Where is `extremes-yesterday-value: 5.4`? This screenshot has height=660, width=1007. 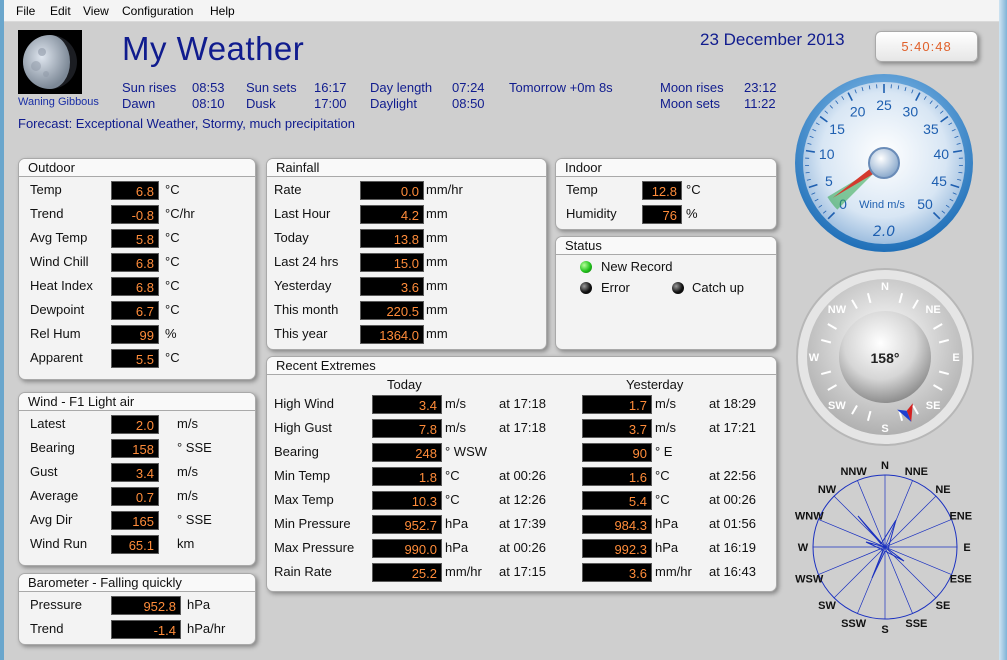 extremes-yesterday-value: 5.4 is located at coordinates (617, 500).